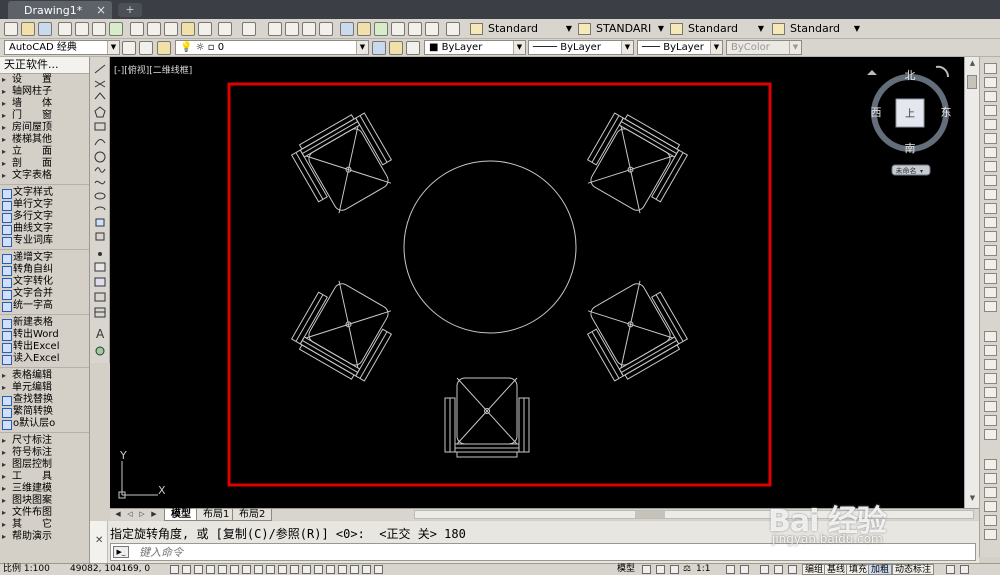  I want to click on palette-item: 轴网柱子, so click(44, 92).